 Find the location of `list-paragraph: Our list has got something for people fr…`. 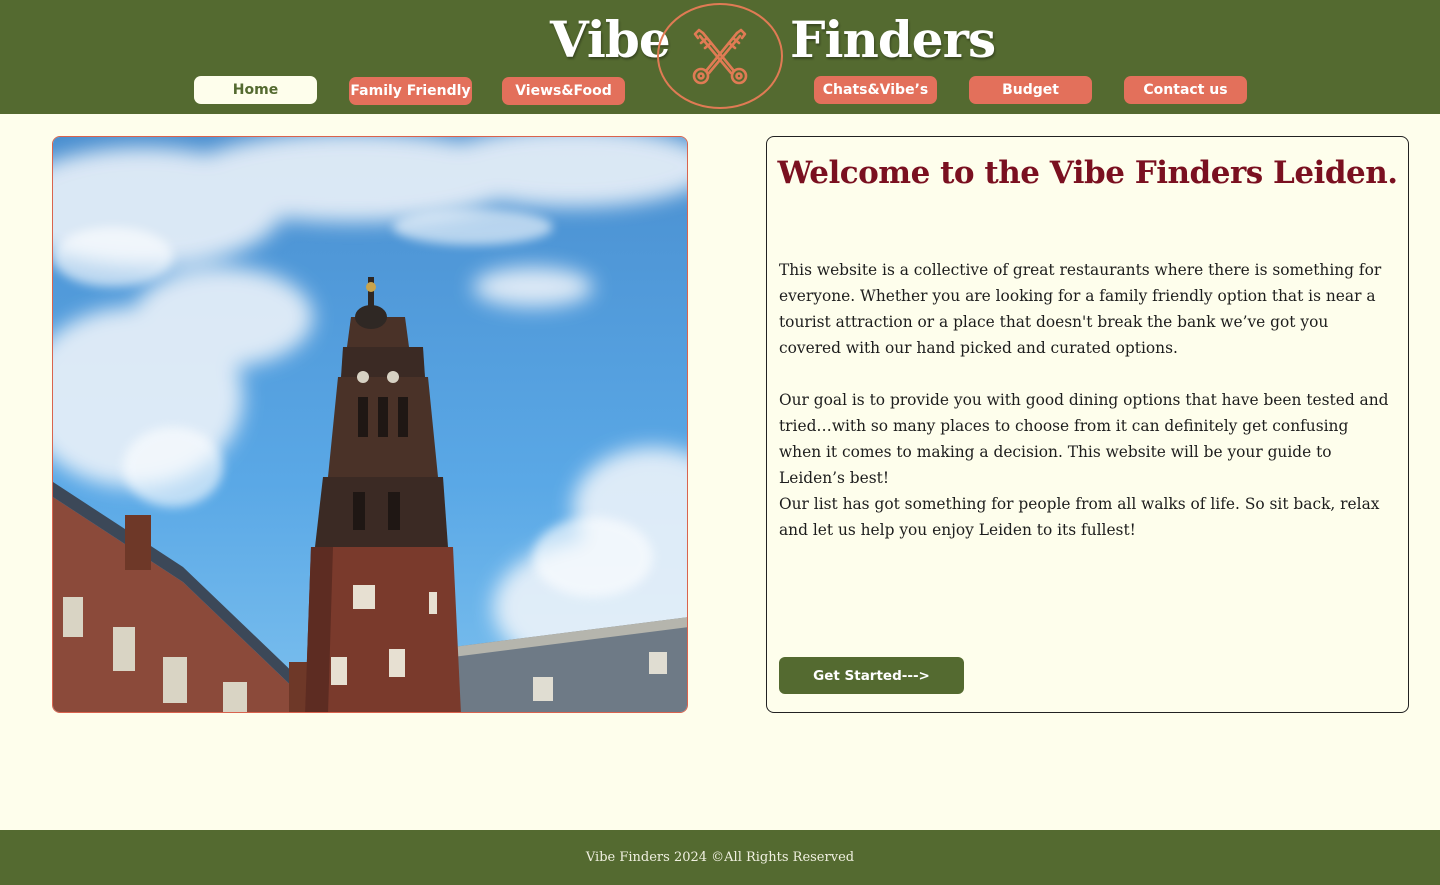

list-paragraph: Our list has got something for people fr… is located at coordinates (1079, 517).